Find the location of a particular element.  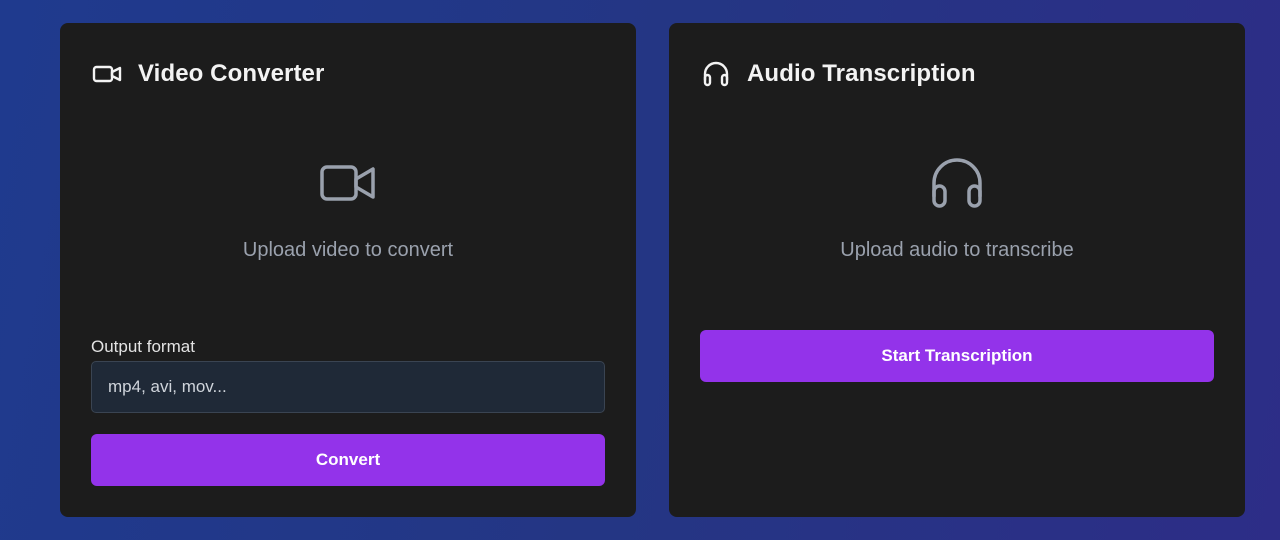

output-format-input is located at coordinates (348, 387).